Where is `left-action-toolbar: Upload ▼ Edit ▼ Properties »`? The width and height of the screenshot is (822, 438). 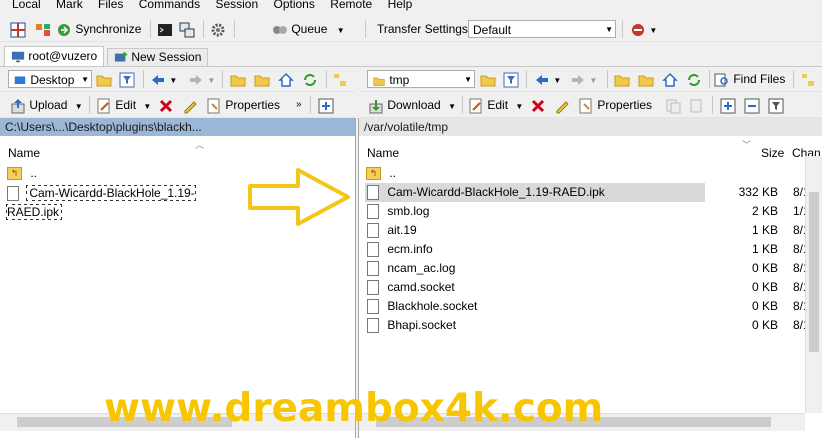
left-action-toolbar: Upload ▼ Edit ▼ Properties » is located at coordinates (177, 105).